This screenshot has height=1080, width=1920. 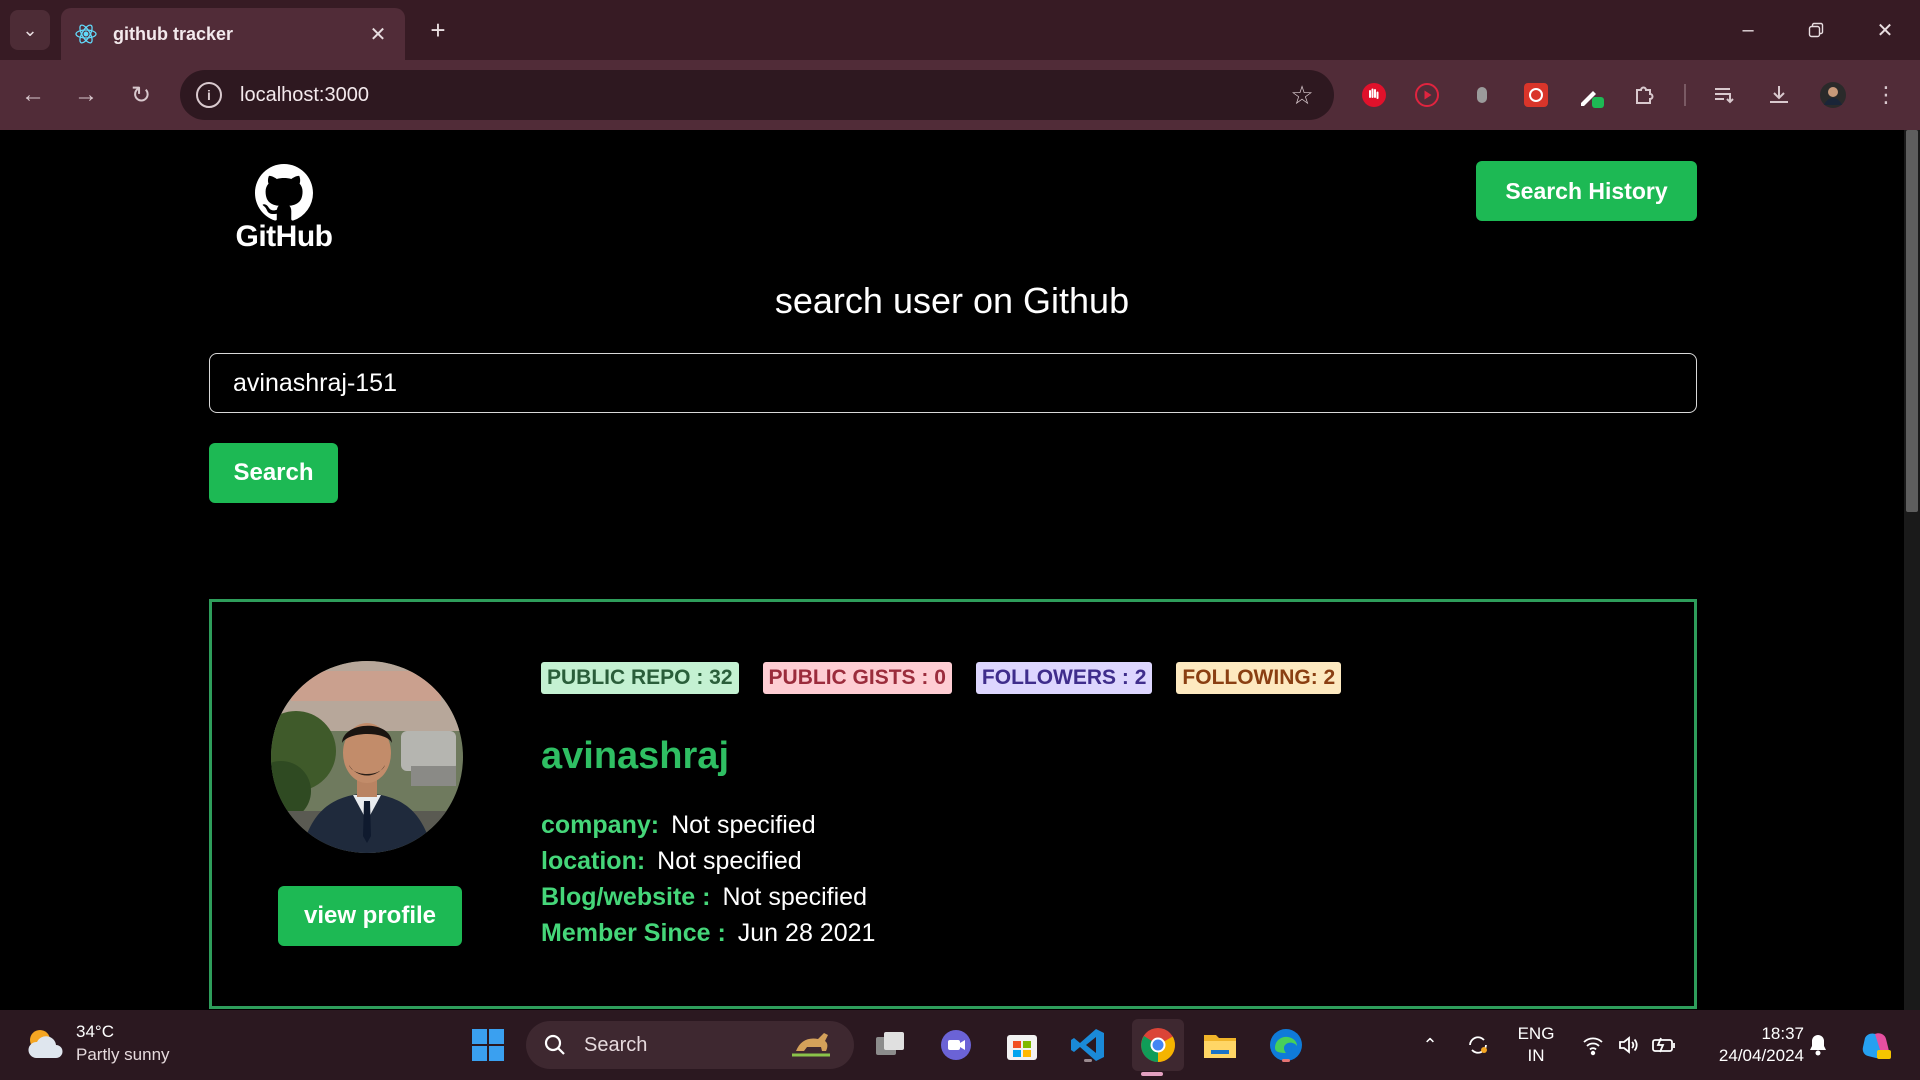 What do you see at coordinates (1286, 1045) in the screenshot?
I see `edge-icon` at bounding box center [1286, 1045].